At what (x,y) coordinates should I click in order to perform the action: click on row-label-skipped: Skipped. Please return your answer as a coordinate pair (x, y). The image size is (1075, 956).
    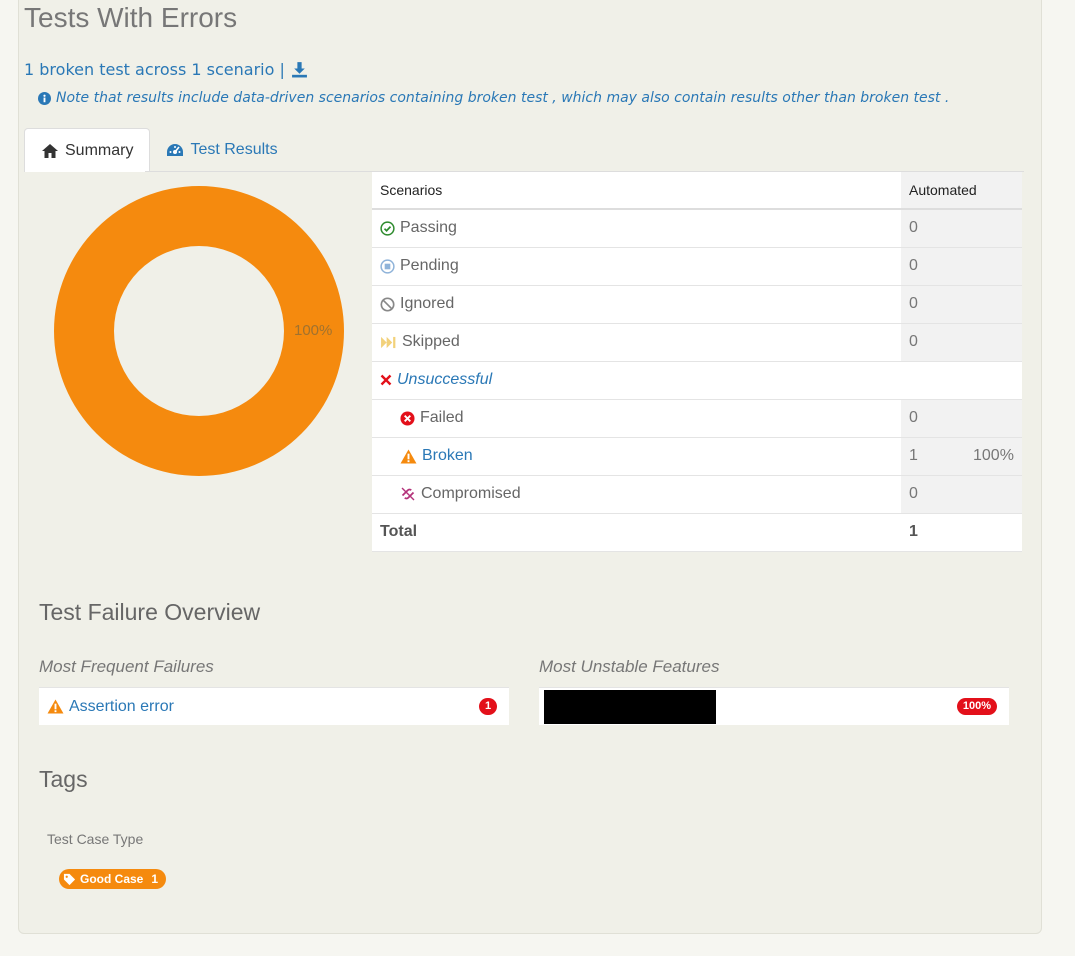
    Looking at the image, I should click on (431, 341).